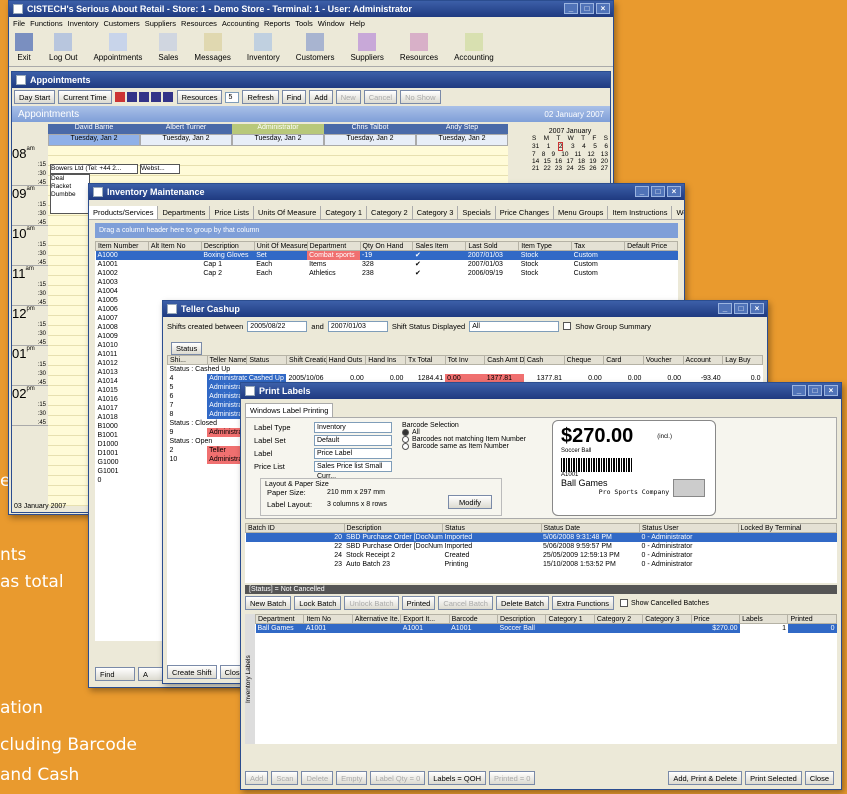 This screenshot has width=847, height=794. Describe the element at coordinates (583, 603) in the screenshot. I see `batch-button: Extra Functions` at that location.